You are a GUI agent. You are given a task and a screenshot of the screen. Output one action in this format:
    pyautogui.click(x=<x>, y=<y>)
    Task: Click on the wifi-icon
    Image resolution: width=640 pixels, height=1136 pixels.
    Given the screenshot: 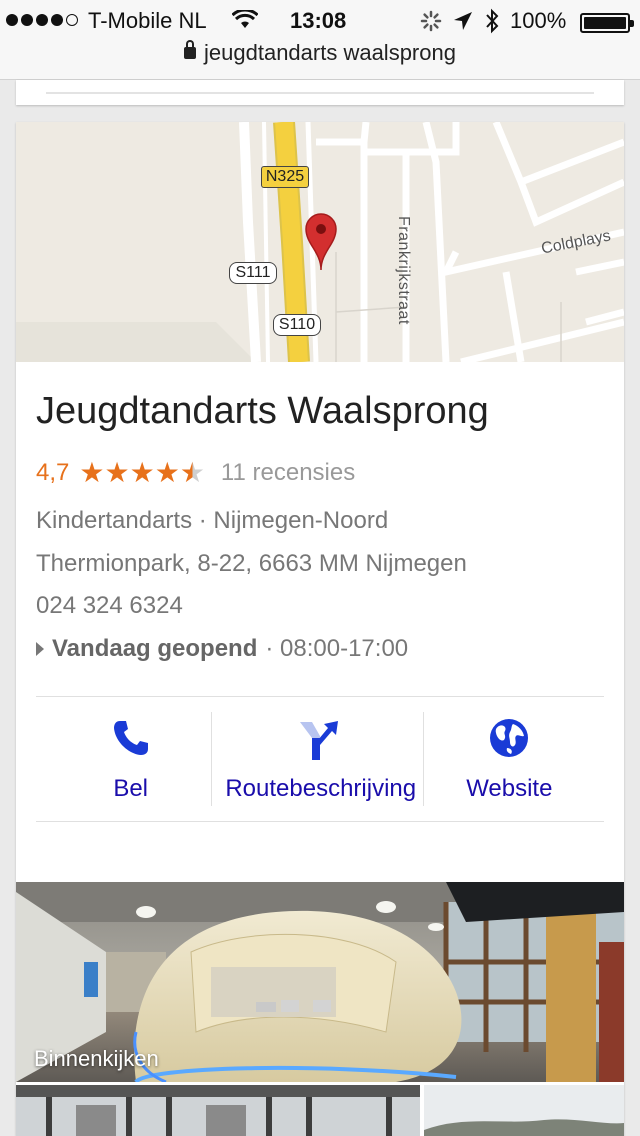 What is the action you would take?
    pyautogui.click(x=245, y=22)
    